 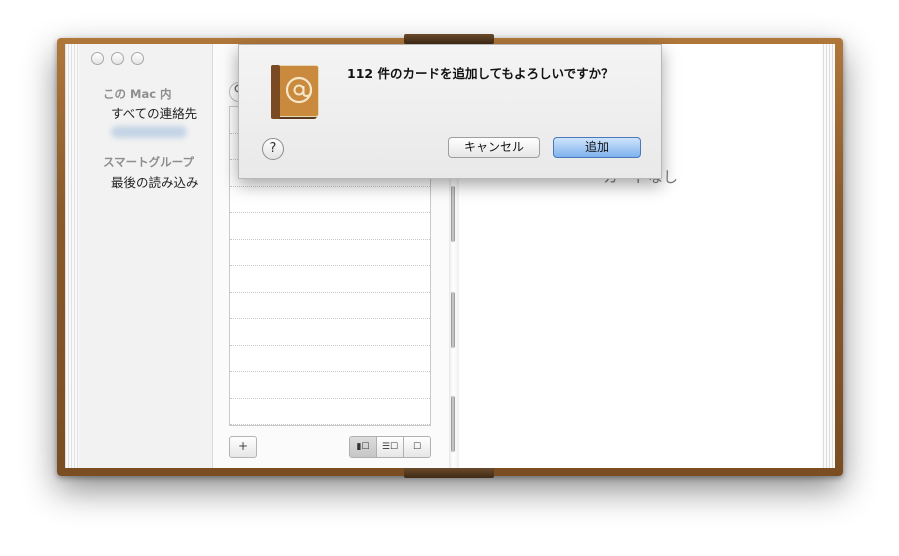 I want to click on view-list-card-button: ☰☐, so click(x=389, y=447).